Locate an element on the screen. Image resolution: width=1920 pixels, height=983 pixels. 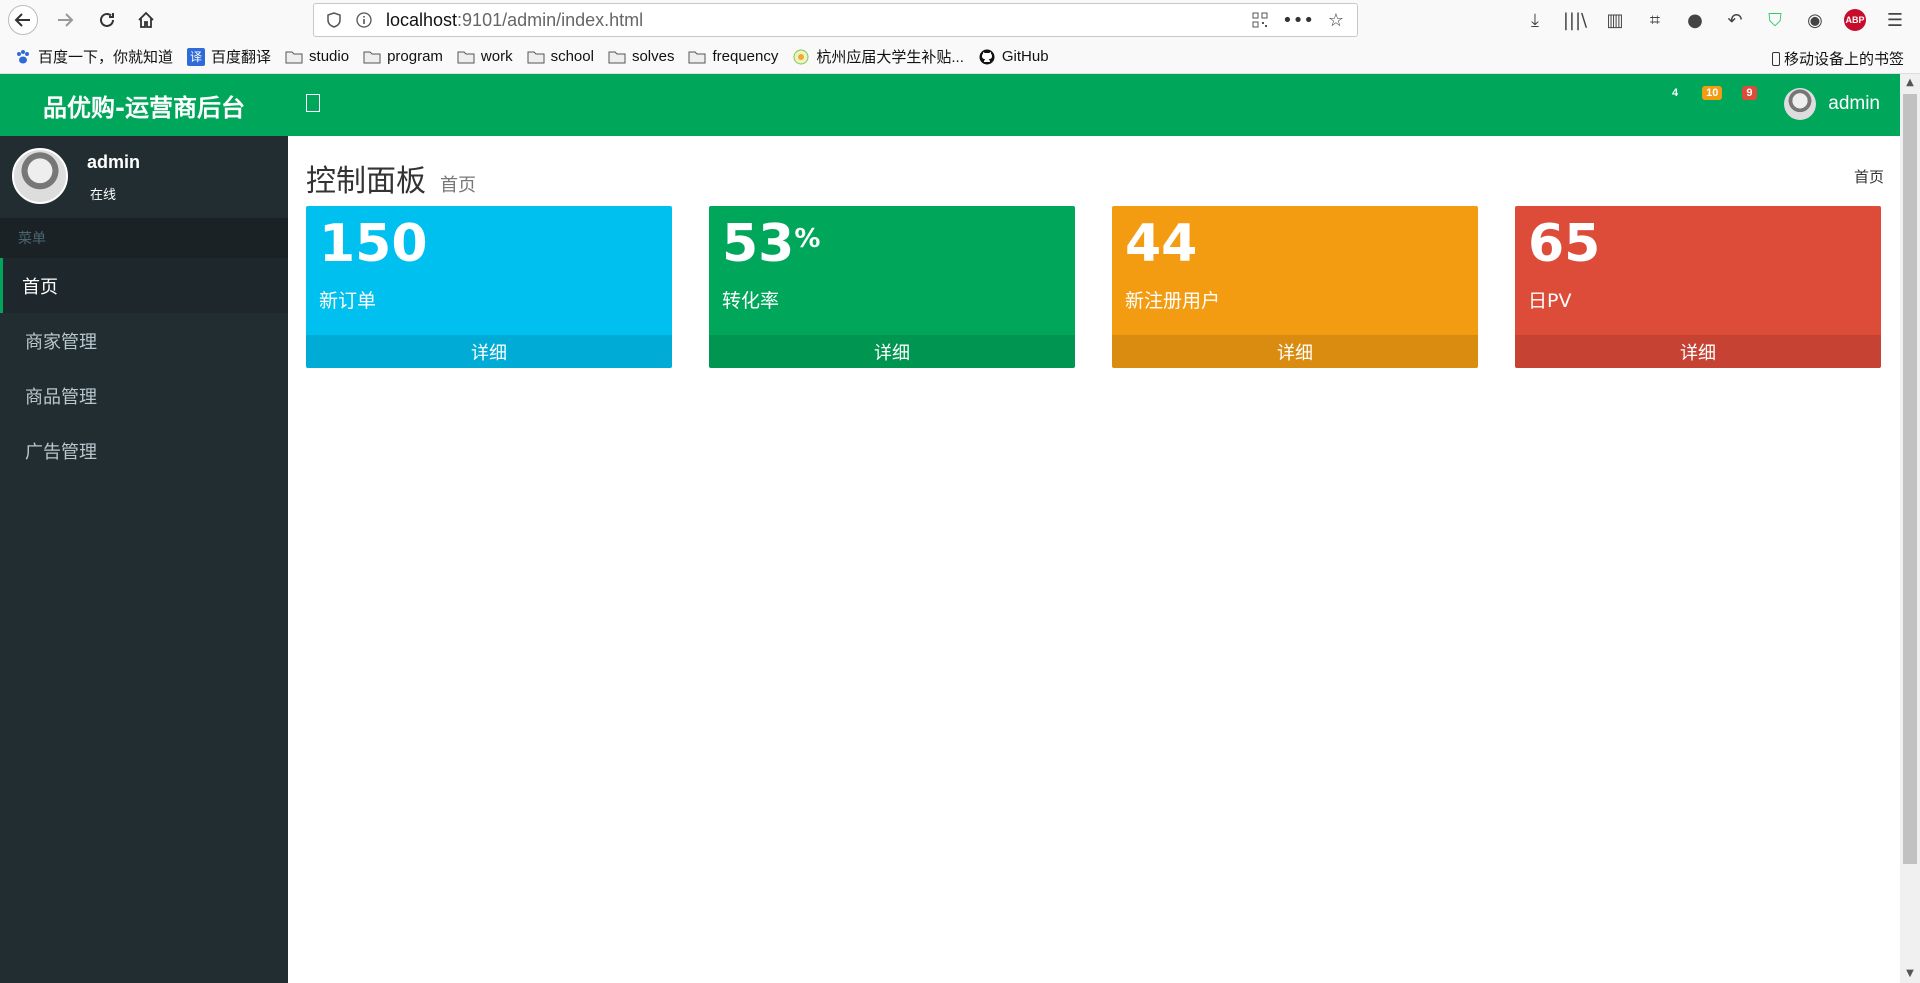
app-logo: 品优购-运营商后台 is located at coordinates (144, 105).